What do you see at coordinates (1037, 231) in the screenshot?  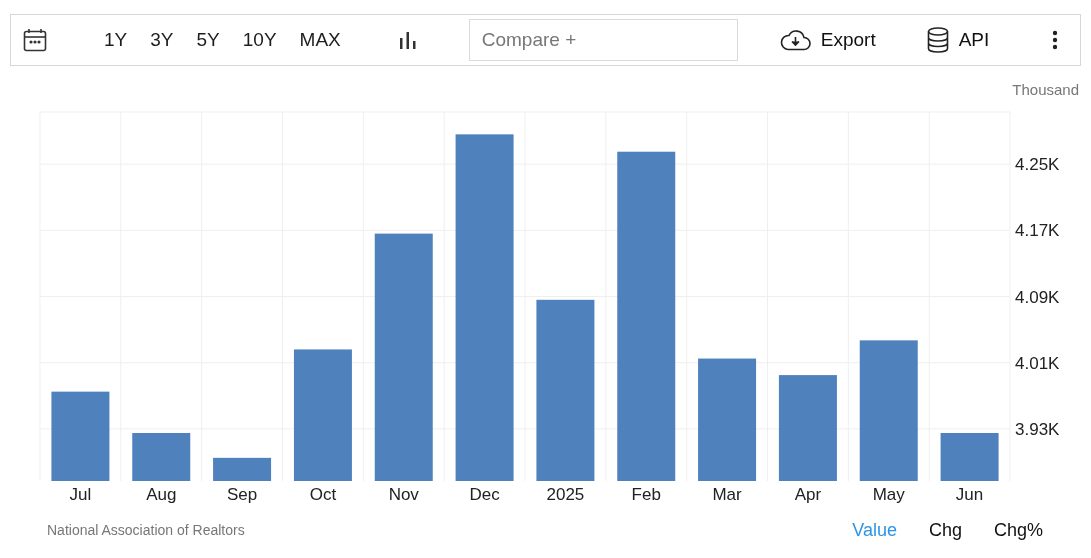 I see `axis-tick-label: 4.17K` at bounding box center [1037, 231].